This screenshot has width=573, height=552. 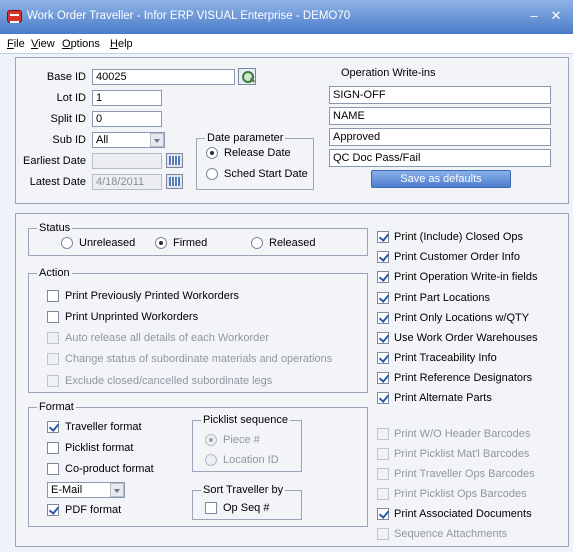 I want to click on use-wo-warehouses-checkbox, so click(x=383, y=338).